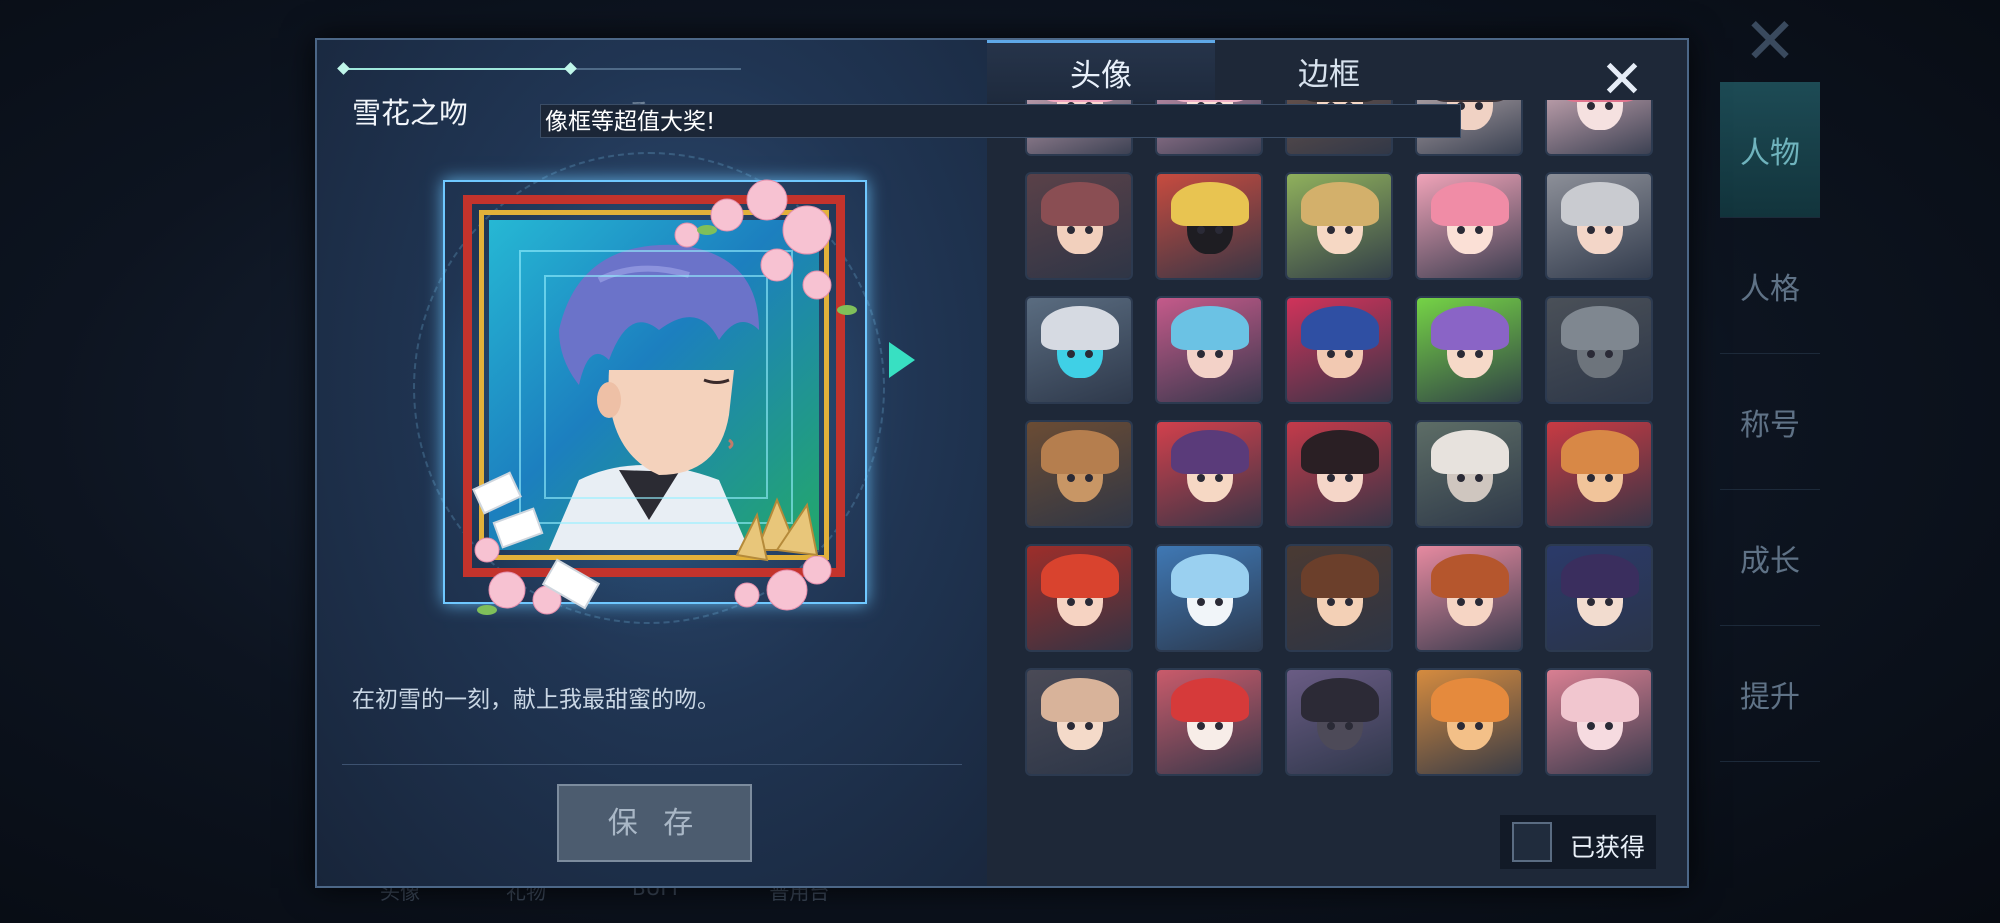  What do you see at coordinates (570, 68) in the screenshot?
I see `progress-dot` at bounding box center [570, 68].